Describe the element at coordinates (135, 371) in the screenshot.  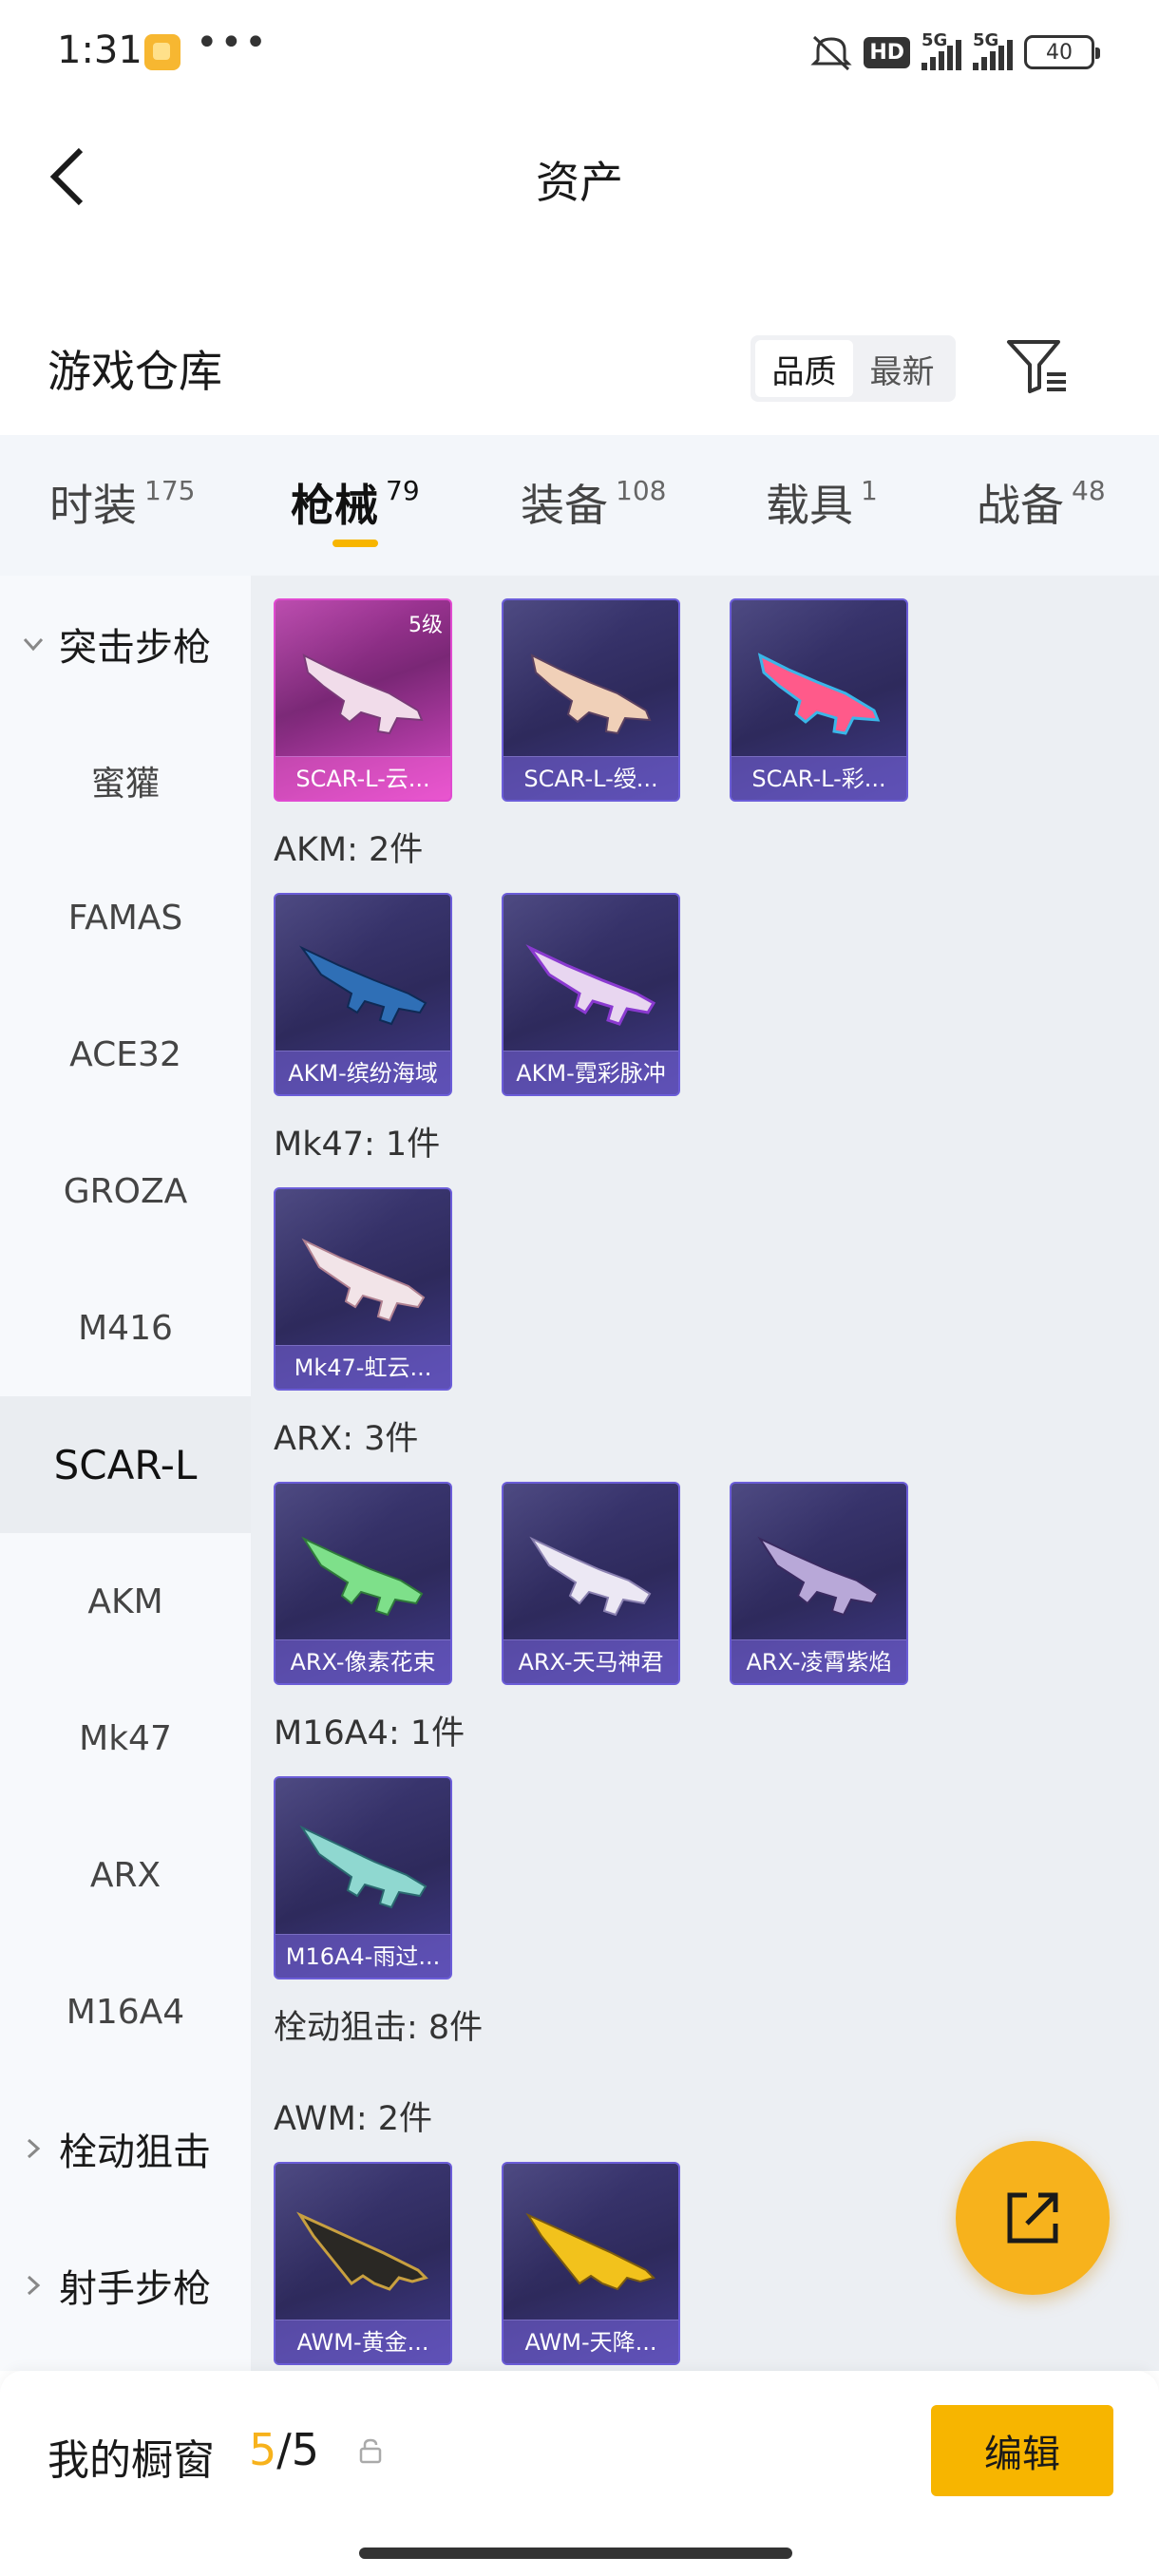
I see `warehouse-title: 游戏仓库` at that location.